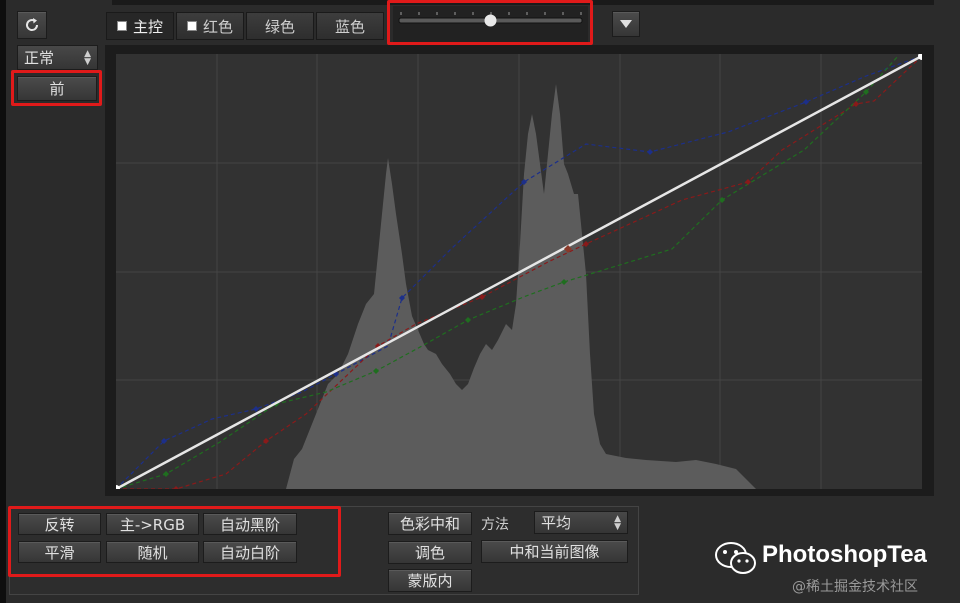 This screenshot has width=960, height=603. I want to click on in-mask-button-label: 蒙版内, so click(430, 581).